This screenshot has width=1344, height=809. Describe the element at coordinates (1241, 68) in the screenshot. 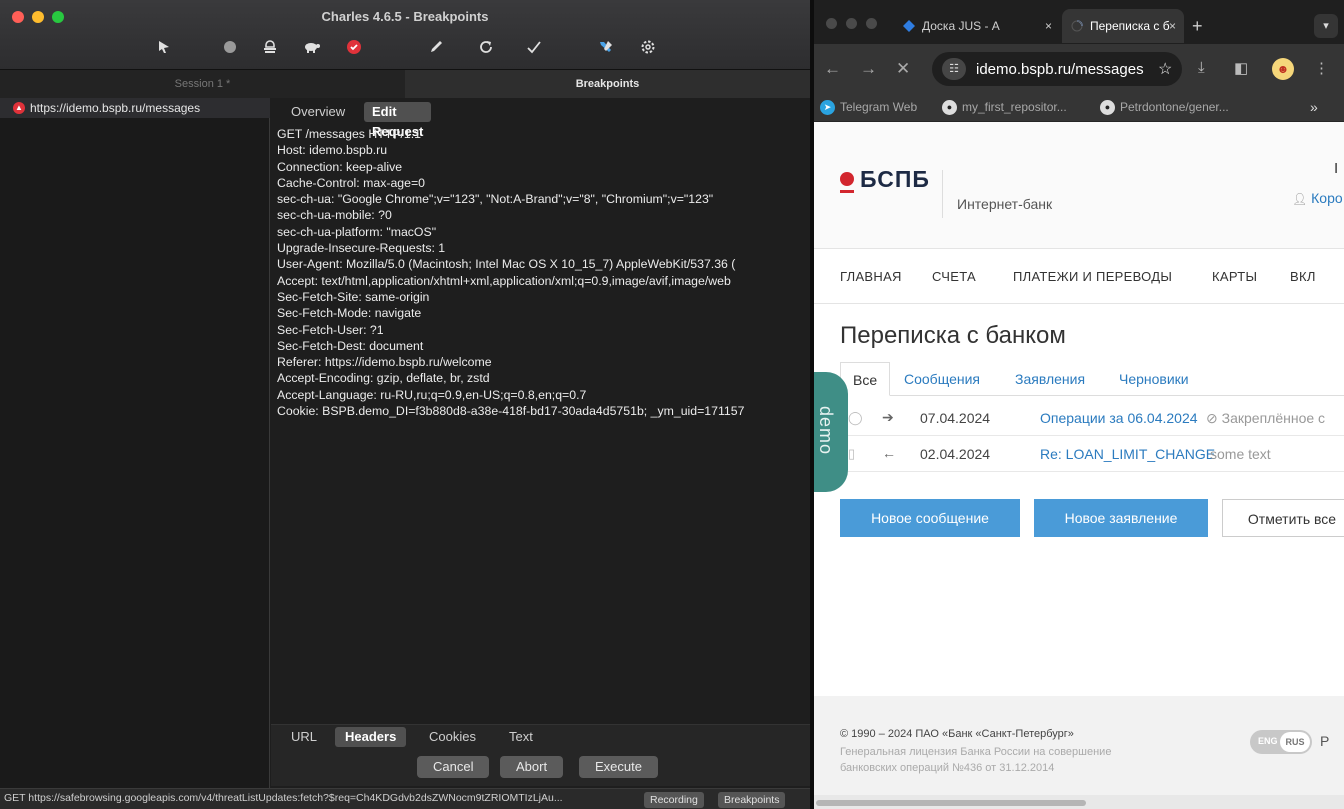

I see `side-panel-icon: ◧` at that location.